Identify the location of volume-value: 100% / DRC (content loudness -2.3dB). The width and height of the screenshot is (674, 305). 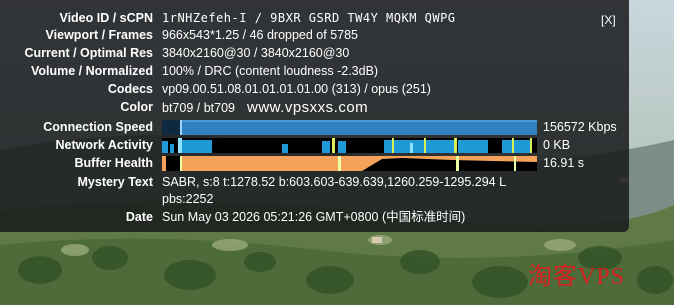
(270, 71).